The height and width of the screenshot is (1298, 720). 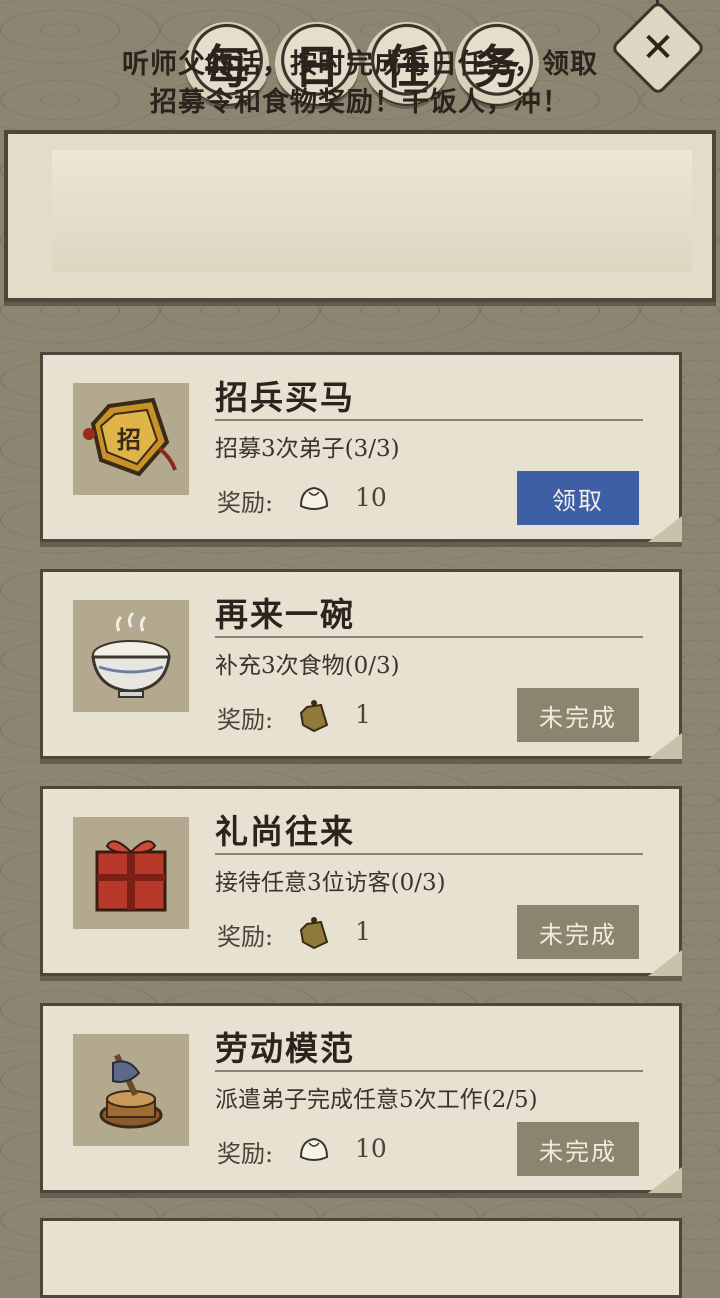 I want to click on task-card: 礼尚往来 接待任意3位访客(0/3) 奖励: 1 未完成, so click(x=361, y=881).